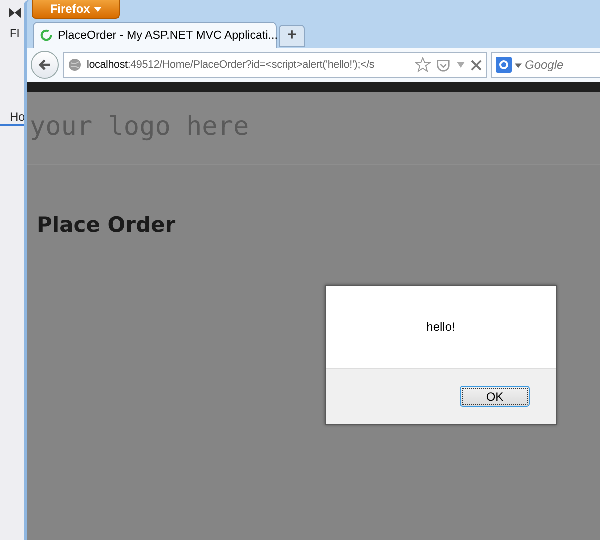 This screenshot has width=600, height=540. I want to click on search-engine-icon, so click(504, 65).